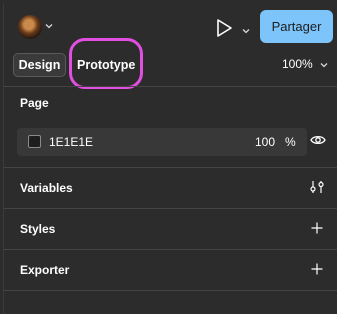  Describe the element at coordinates (46, 188) in the screenshot. I see `variables-section-title: Variables` at that location.